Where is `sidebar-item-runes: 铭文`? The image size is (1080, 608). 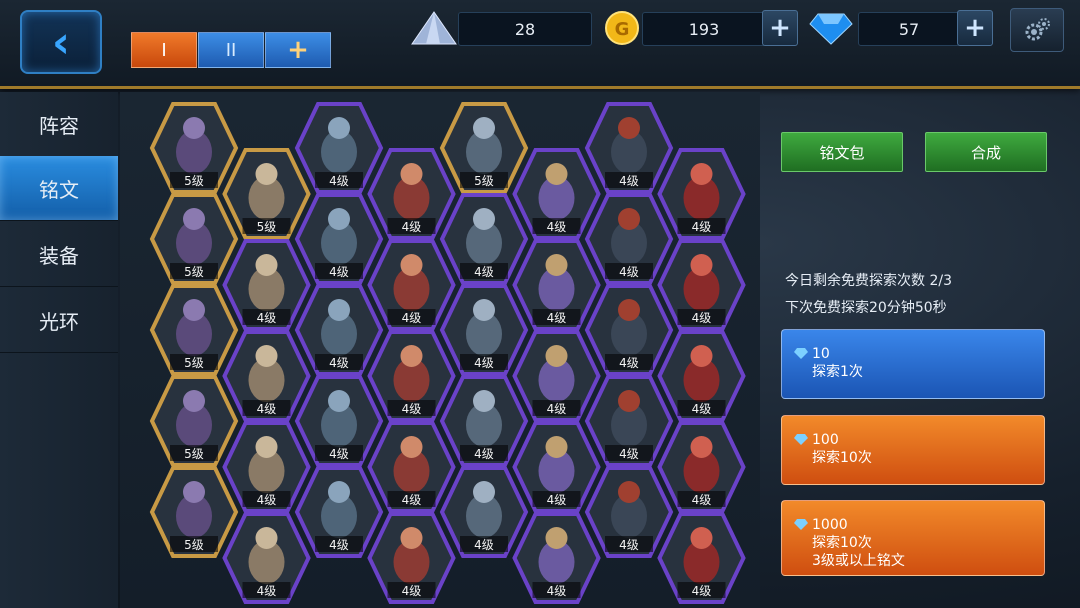
sidebar-item-runes: 铭文 is located at coordinates (59, 188).